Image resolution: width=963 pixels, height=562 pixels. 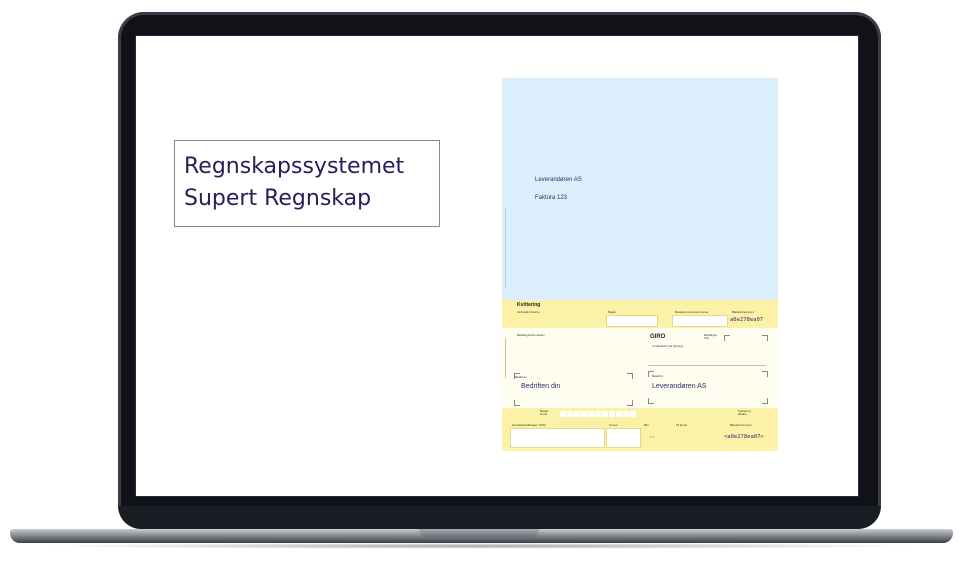 What do you see at coordinates (765, 374) in the screenshot?
I see `payee-corner-tr` at bounding box center [765, 374].